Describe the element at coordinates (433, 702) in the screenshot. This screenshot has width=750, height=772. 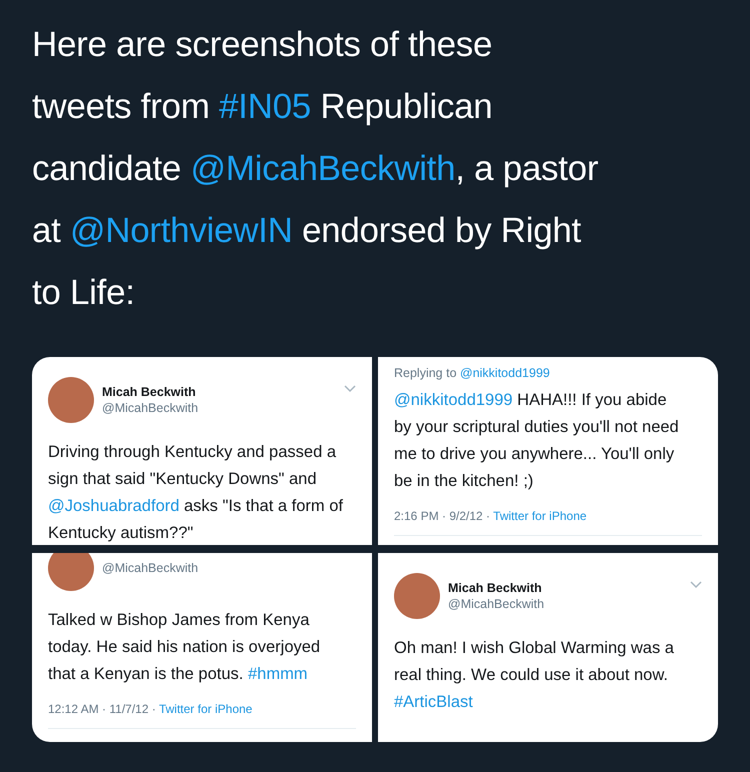
I see `link: #ArticBlast` at that location.